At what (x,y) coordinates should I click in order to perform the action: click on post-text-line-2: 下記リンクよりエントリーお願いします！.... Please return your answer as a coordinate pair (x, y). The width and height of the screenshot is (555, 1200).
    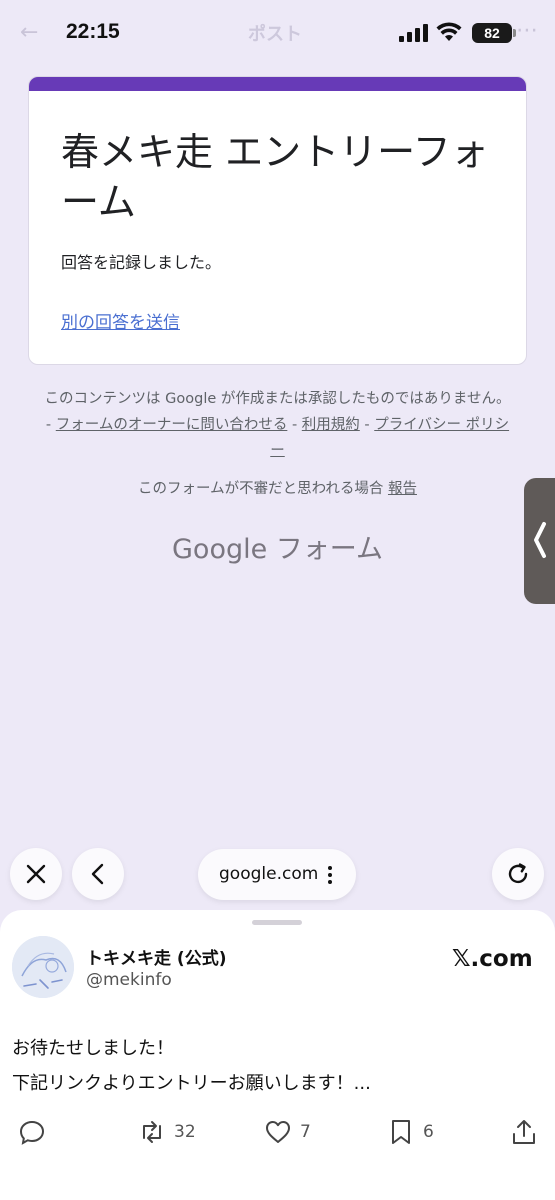
    Looking at the image, I should click on (191, 1083).